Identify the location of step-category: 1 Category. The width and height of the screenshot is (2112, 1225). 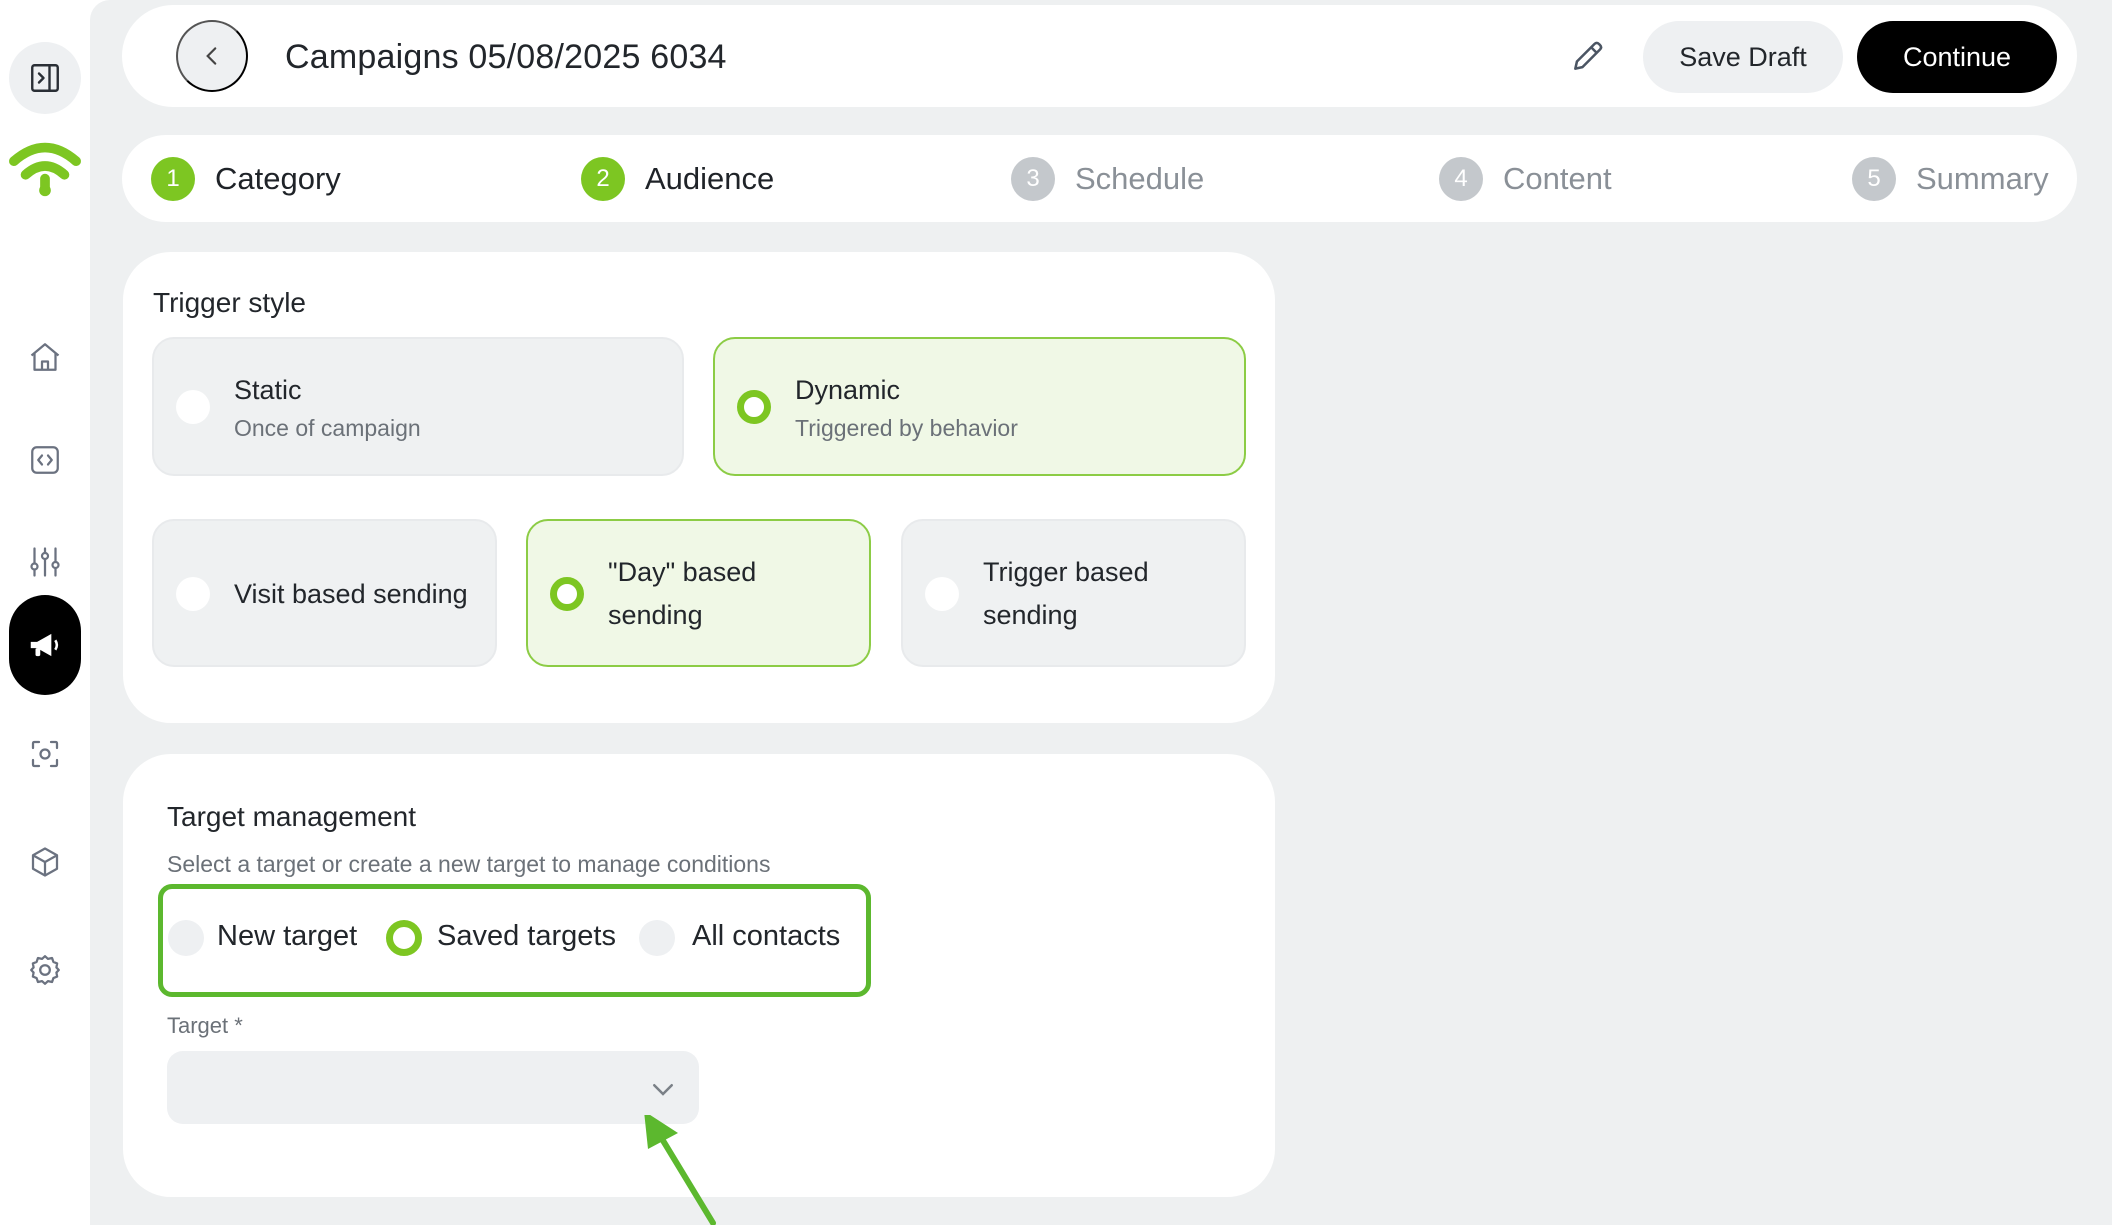
(246, 179).